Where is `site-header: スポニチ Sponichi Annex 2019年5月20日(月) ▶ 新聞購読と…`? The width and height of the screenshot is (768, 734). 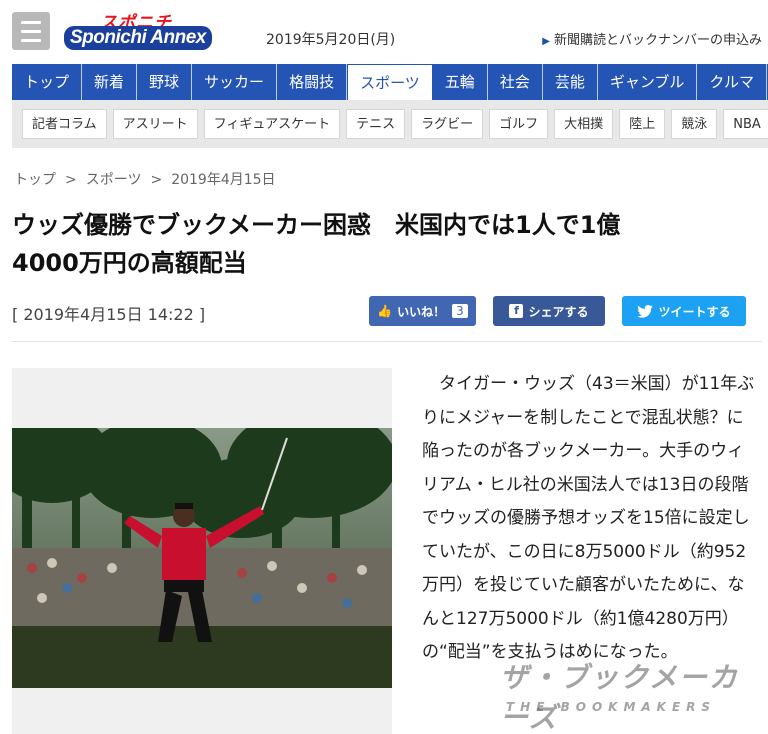
site-header: スポニチ Sponichi Annex 2019年5月20日(月) ▶ 新聞購読と… is located at coordinates (384, 32).